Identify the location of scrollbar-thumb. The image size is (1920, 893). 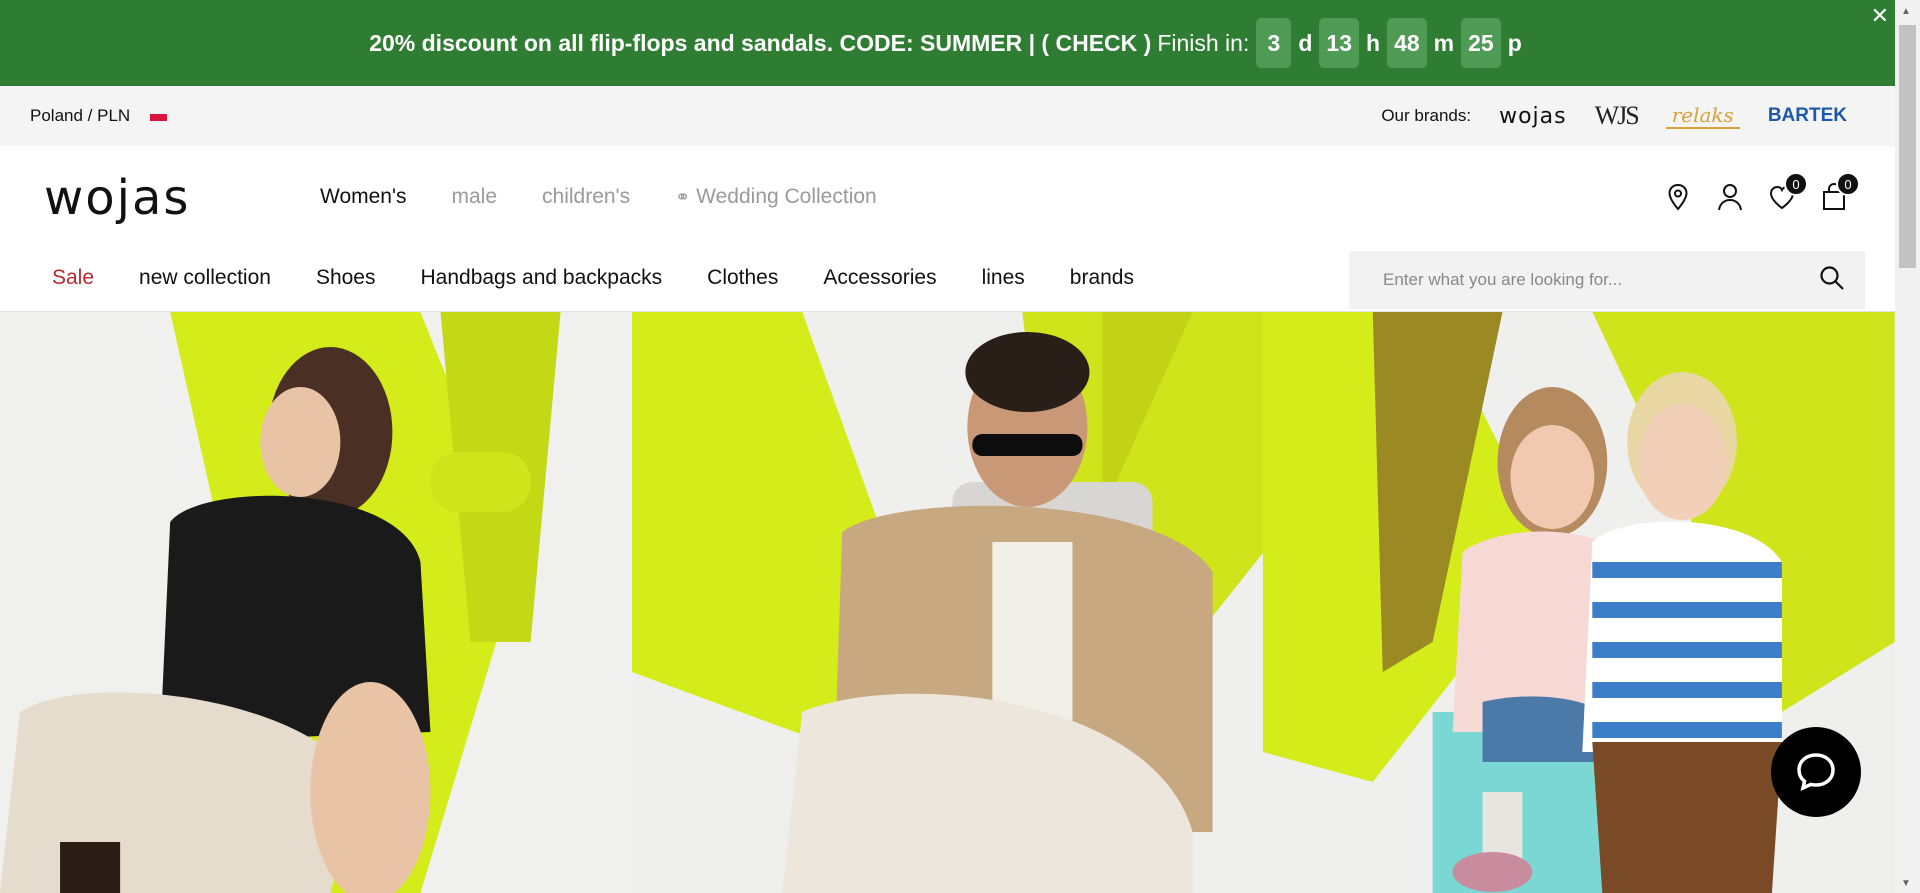
(1907, 146).